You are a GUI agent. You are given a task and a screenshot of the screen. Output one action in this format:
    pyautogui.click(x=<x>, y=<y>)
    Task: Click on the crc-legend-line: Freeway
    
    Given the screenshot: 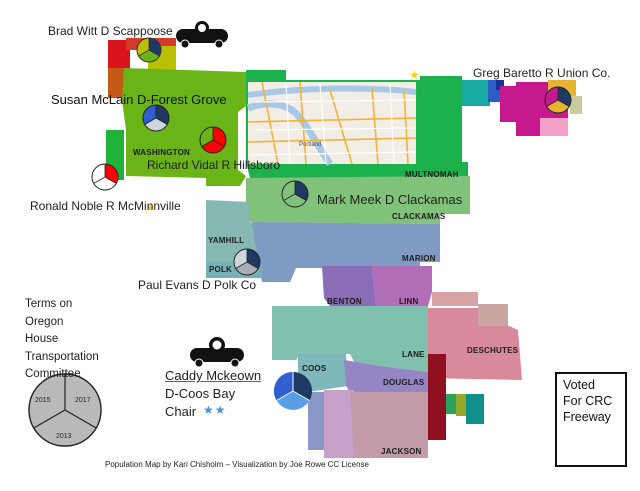 What is the action you would take?
    pyautogui.click(x=587, y=417)
    